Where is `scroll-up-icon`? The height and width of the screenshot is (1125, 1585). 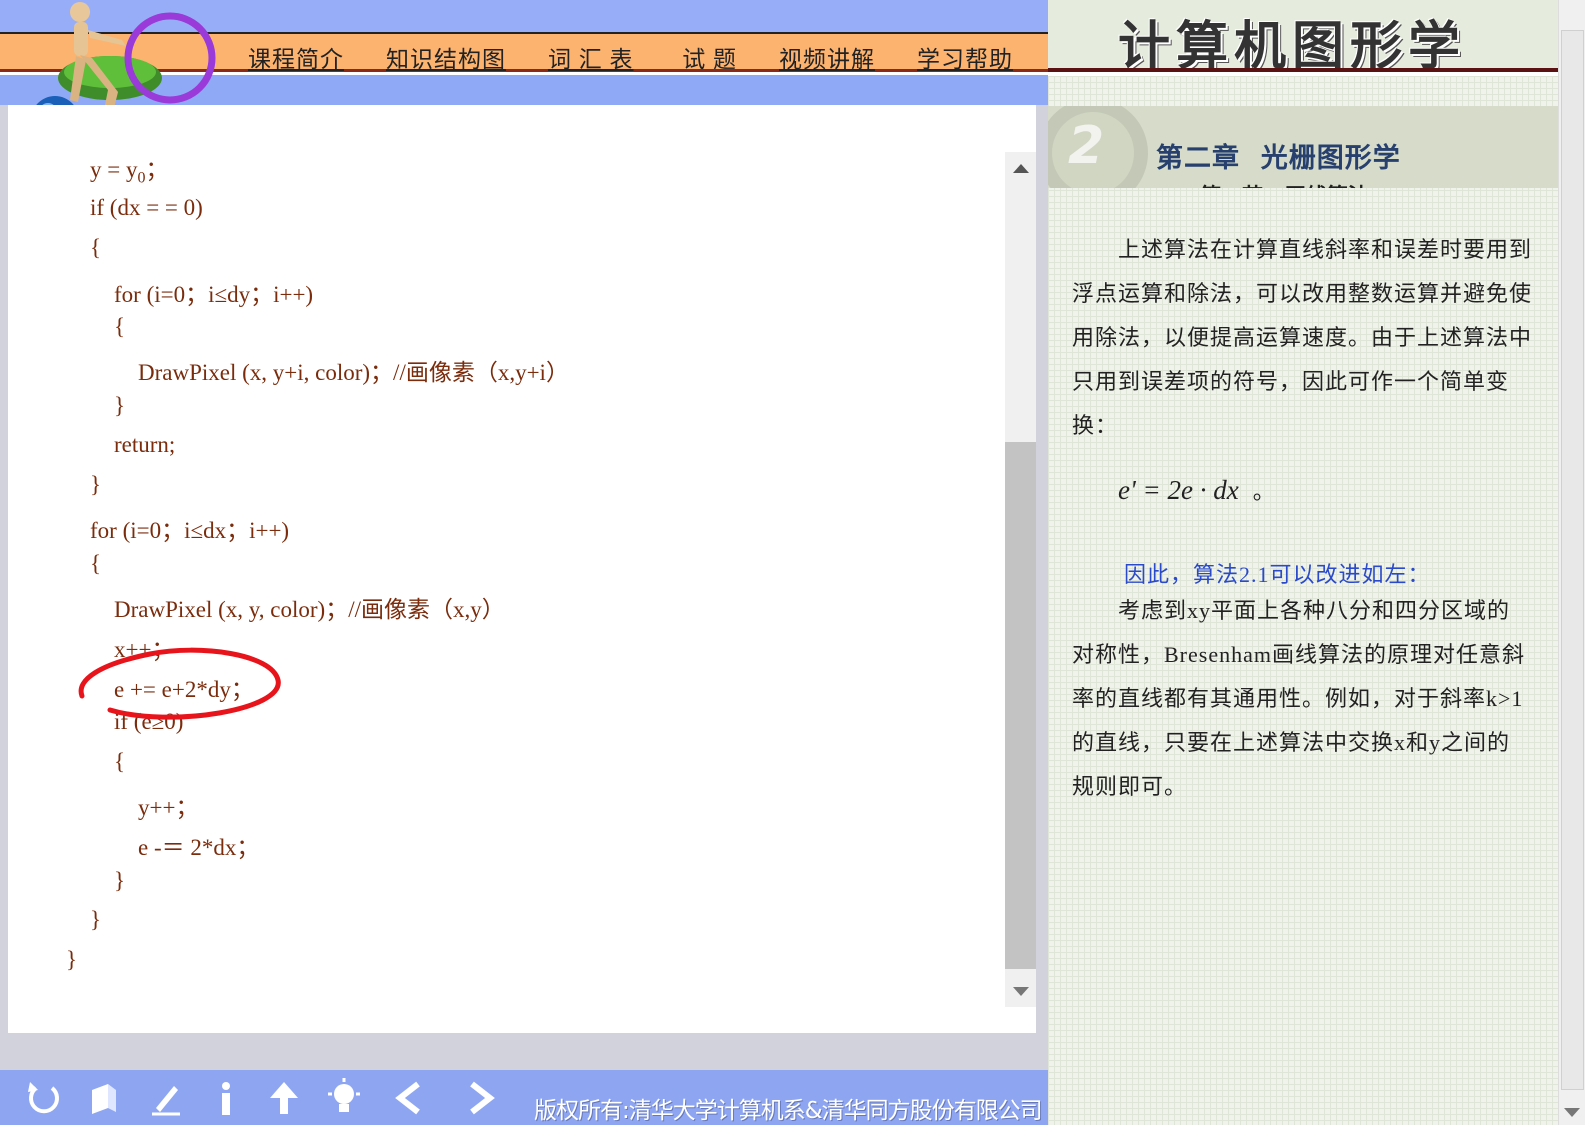
scroll-up-icon is located at coordinates (1020, 168).